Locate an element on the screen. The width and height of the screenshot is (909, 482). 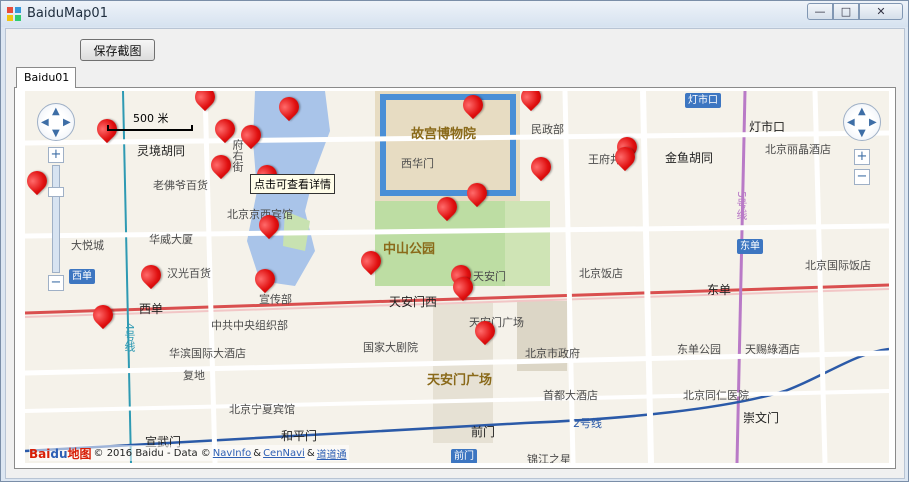
navinfo-link: NavInfo is located at coordinates (232, 453).